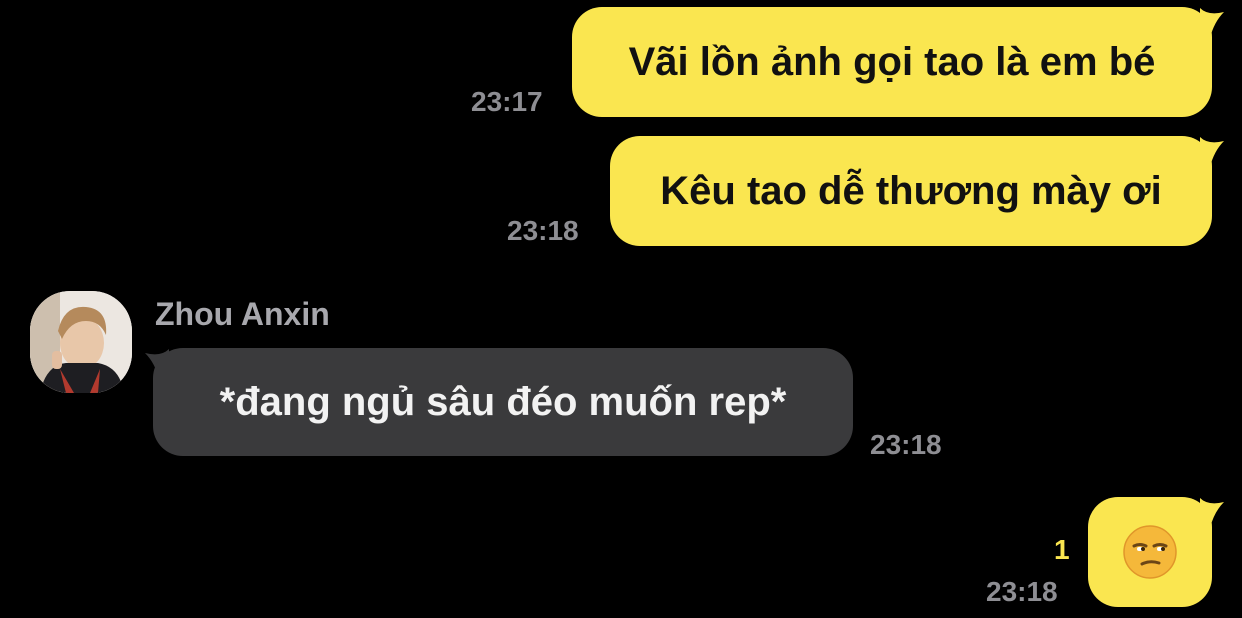 This screenshot has width=1242, height=618. Describe the element at coordinates (242, 314) in the screenshot. I see `sender-name: Zhou Anxin` at that location.